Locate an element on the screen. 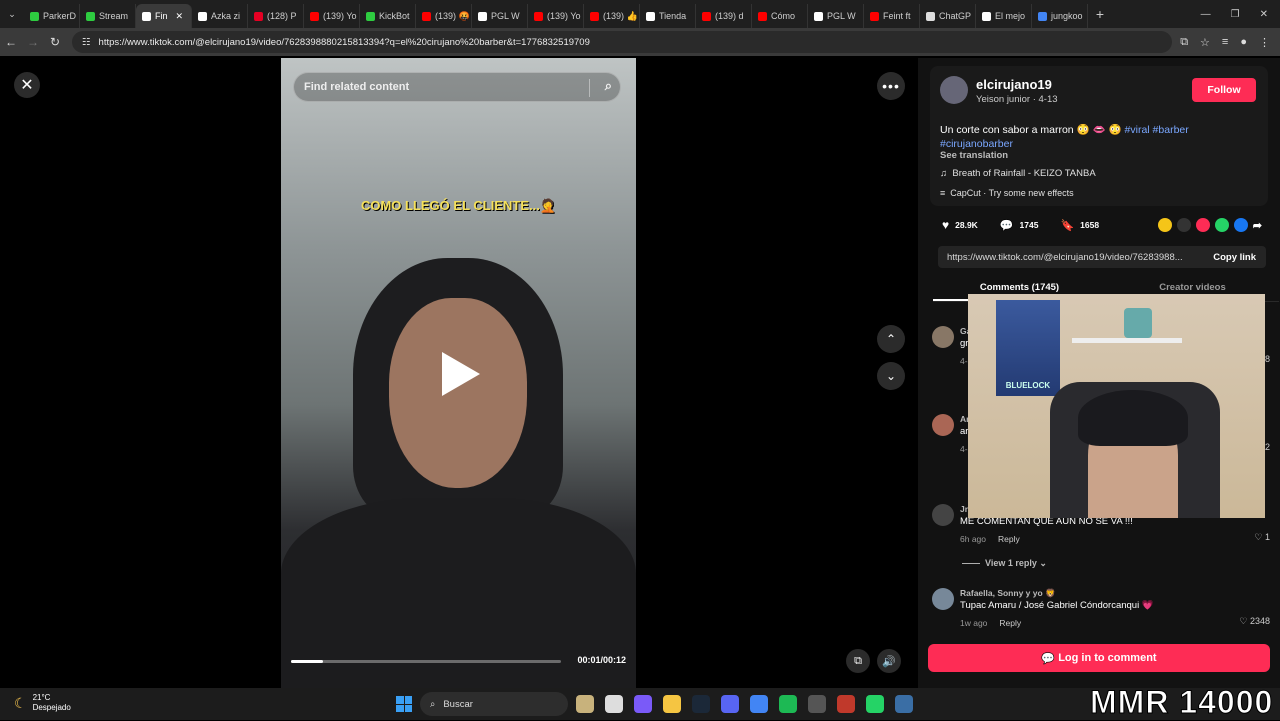 The width and height of the screenshot is (1280, 721). calculator-icon is located at coordinates (904, 704).